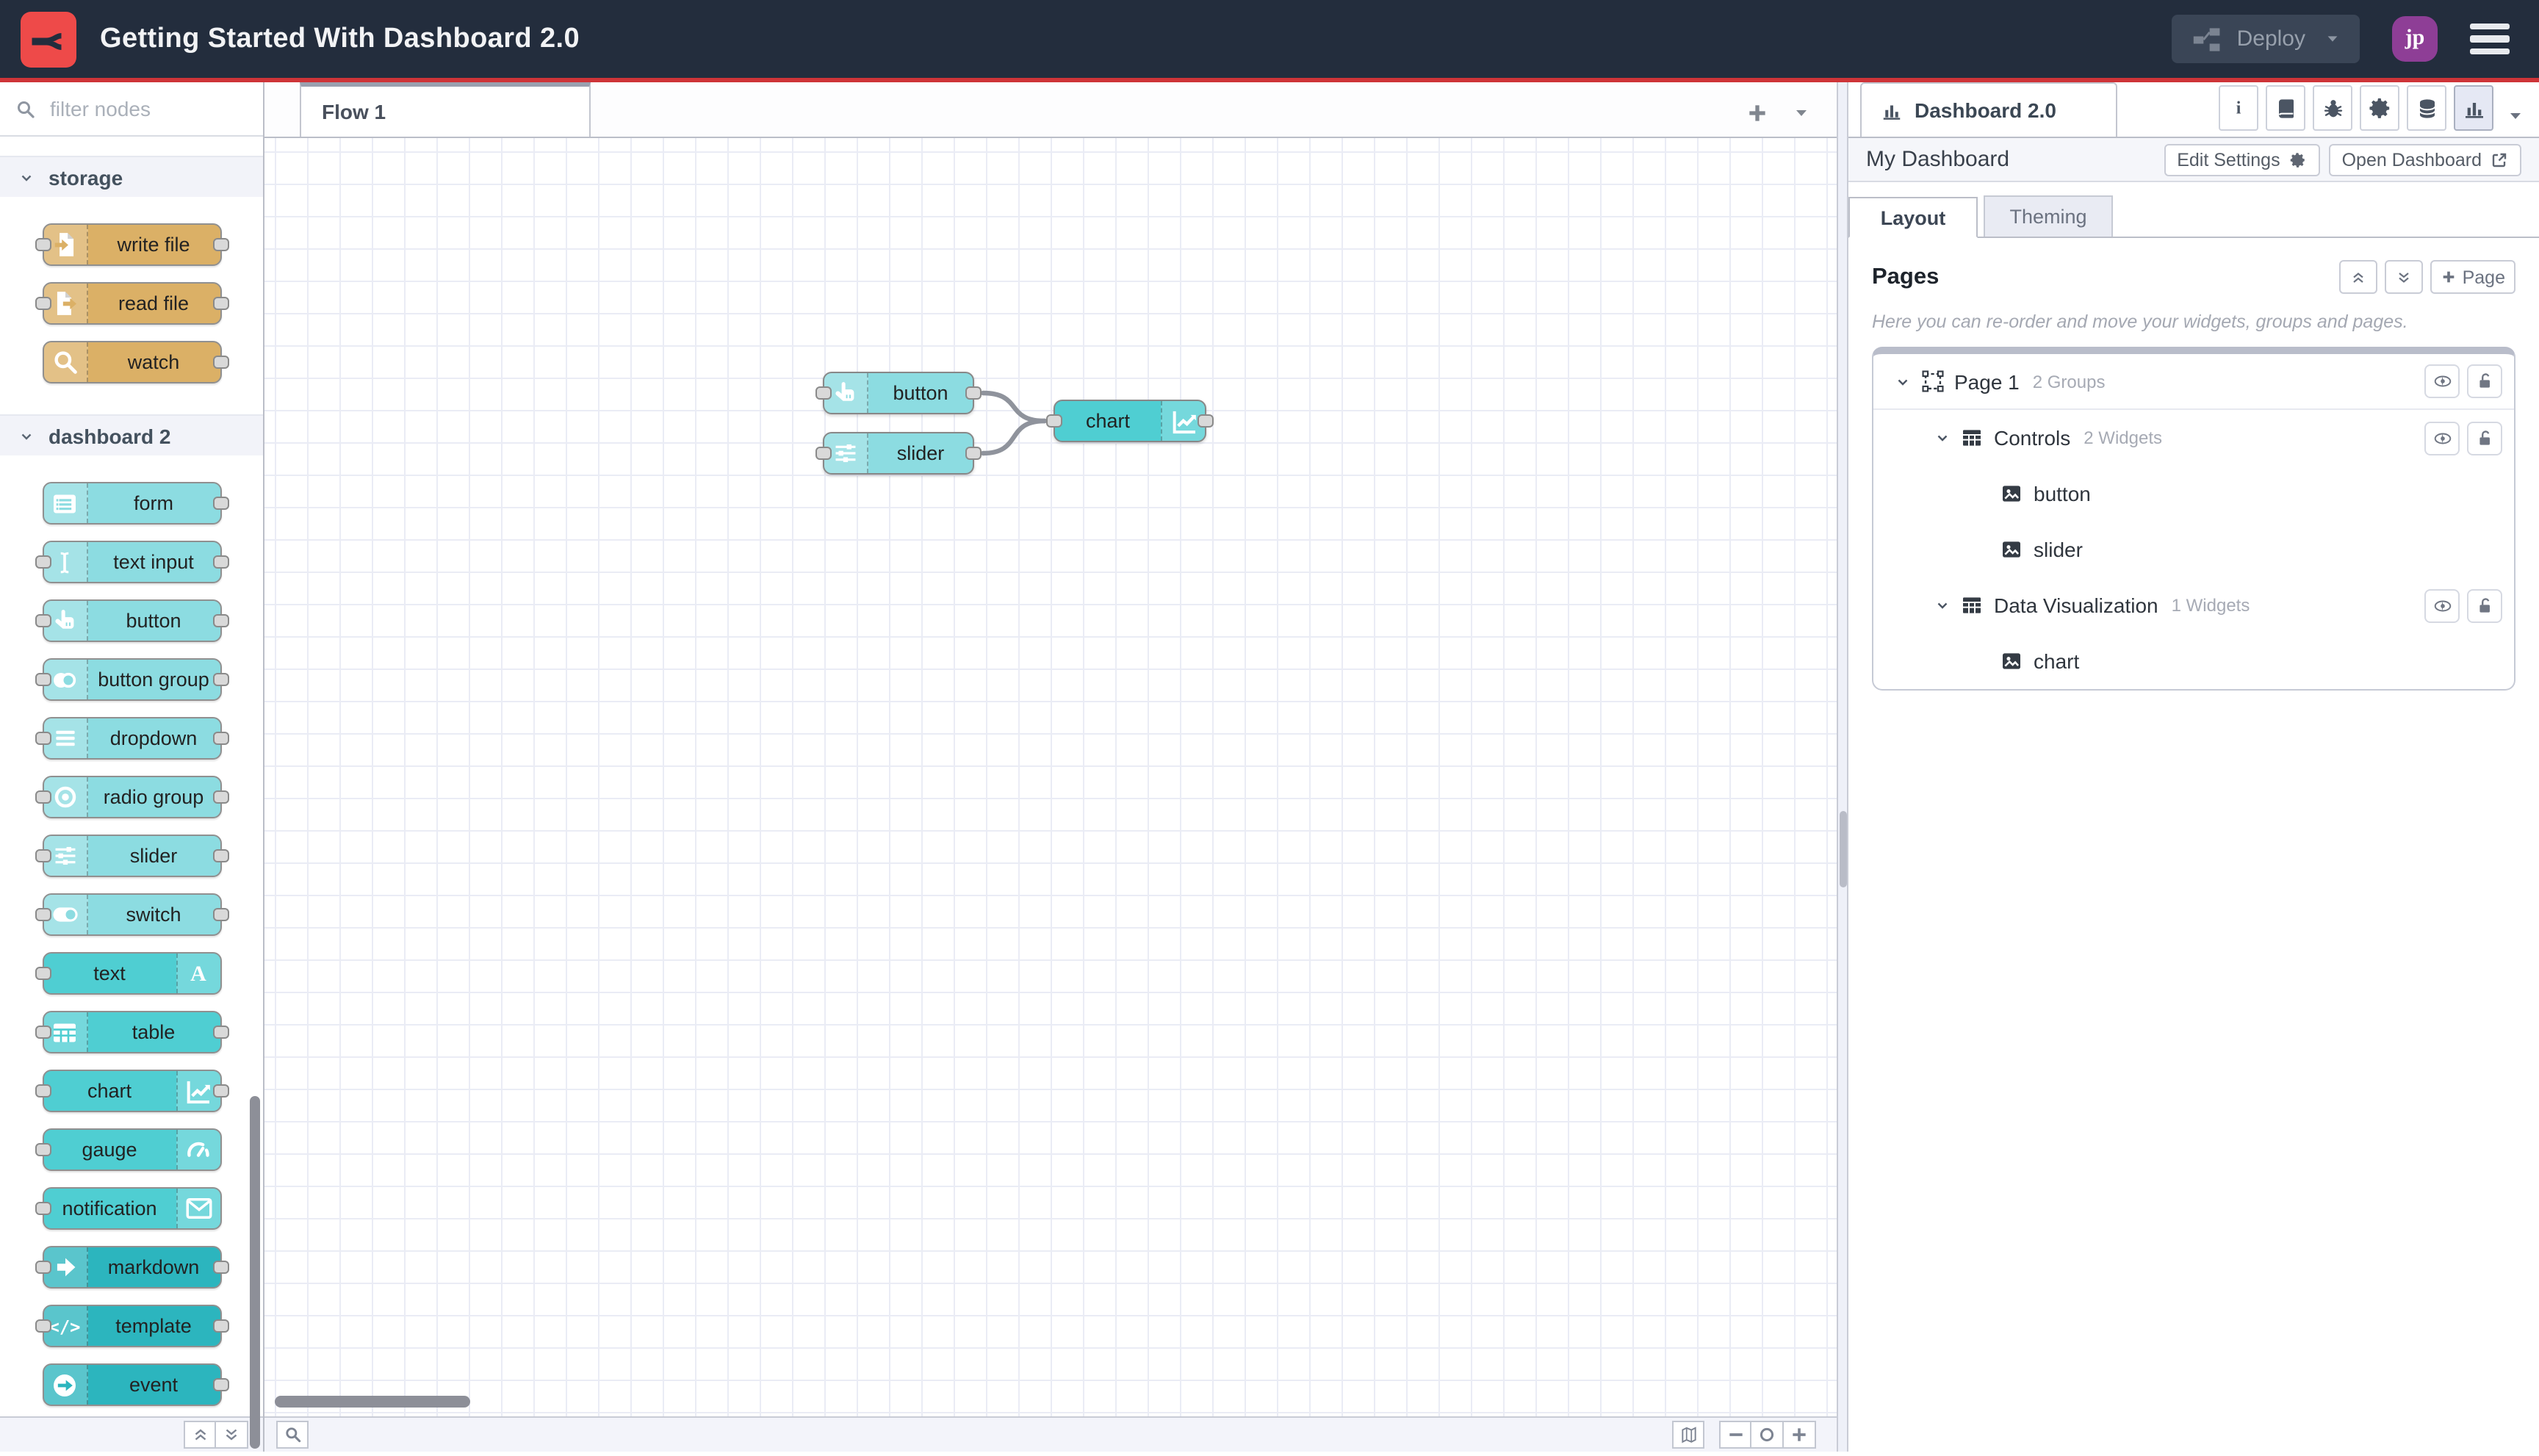 Image resolution: width=2539 pixels, height=1456 pixels. Describe the element at coordinates (131, 620) in the screenshot. I see `palette-node-button: button` at that location.